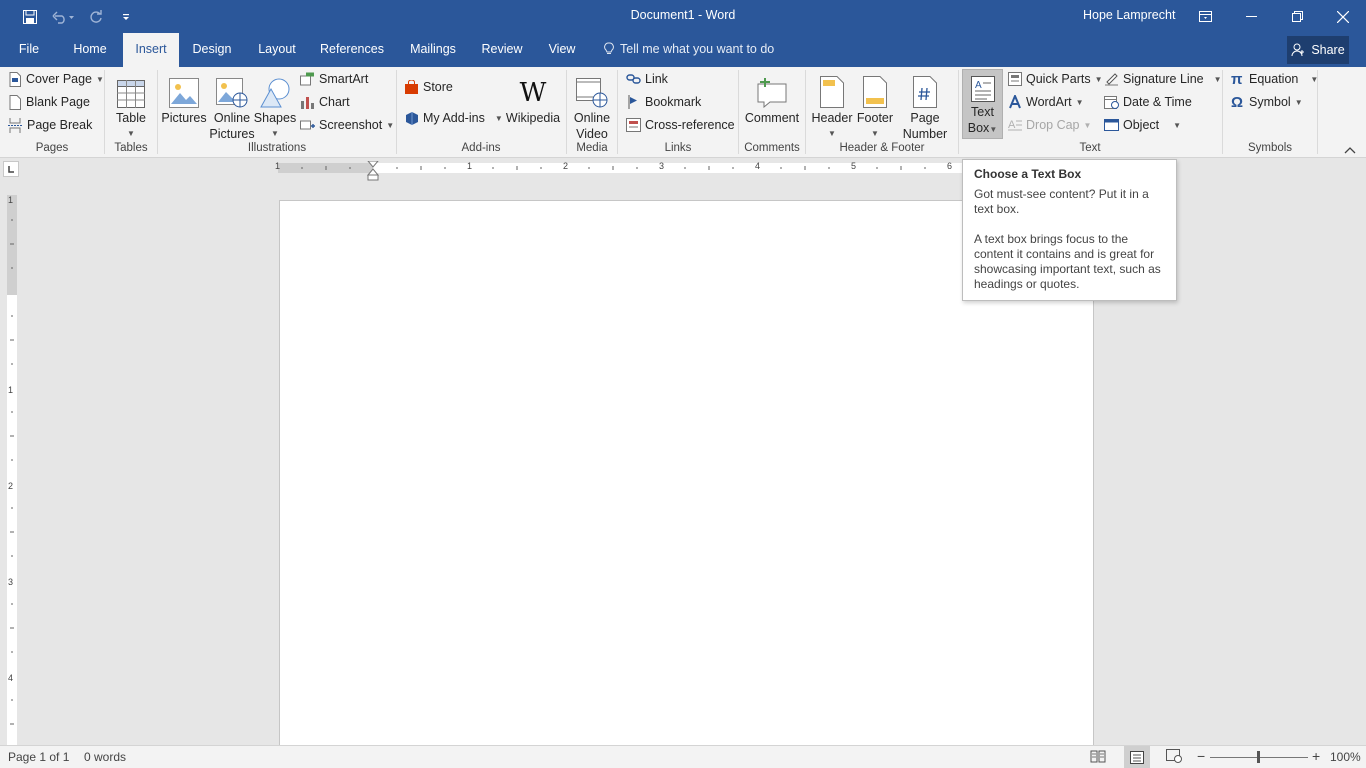 The height and width of the screenshot is (768, 1366). What do you see at coordinates (131, 106) in the screenshot?
I see `table-button: Table ▼` at bounding box center [131, 106].